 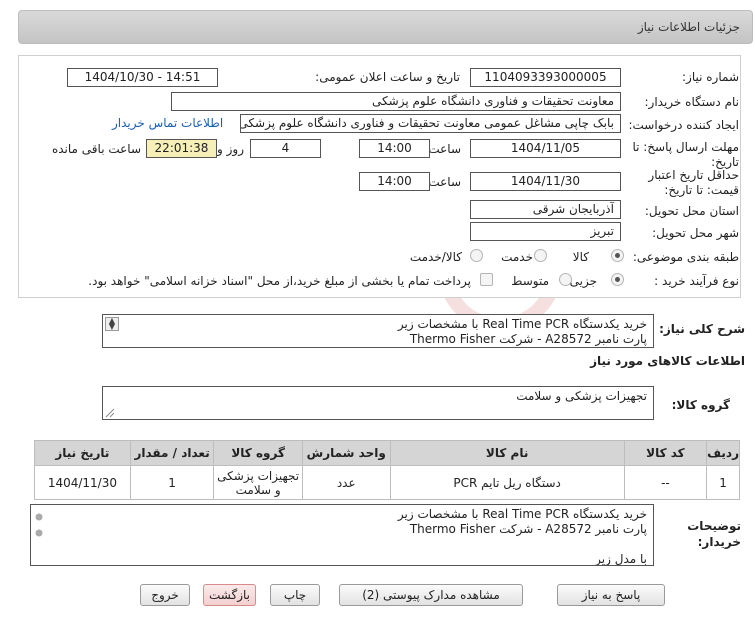 I want to click on col-group: گروه کالا, so click(x=258, y=453).